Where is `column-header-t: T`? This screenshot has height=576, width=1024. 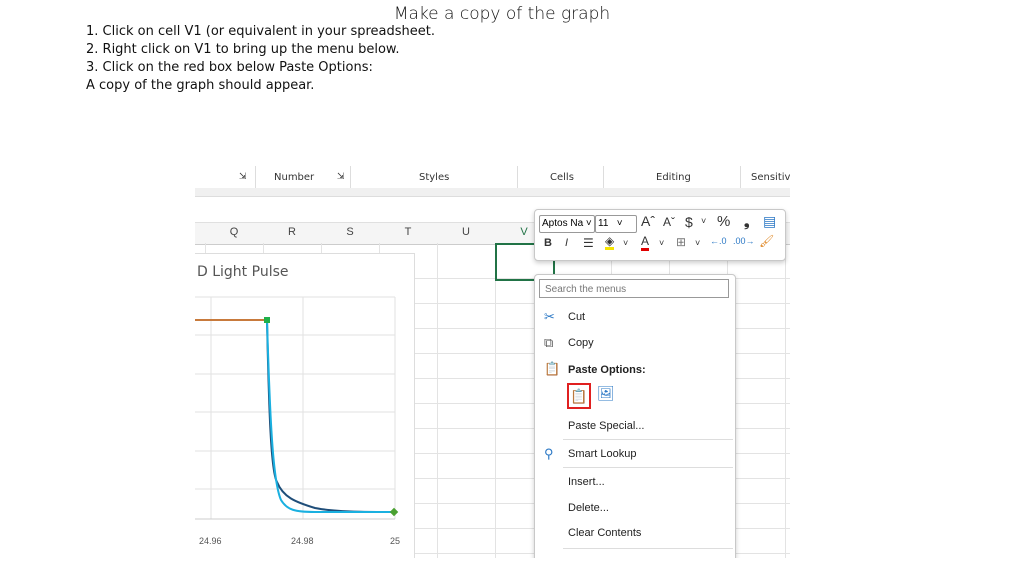 column-header-t: T is located at coordinates (408, 232).